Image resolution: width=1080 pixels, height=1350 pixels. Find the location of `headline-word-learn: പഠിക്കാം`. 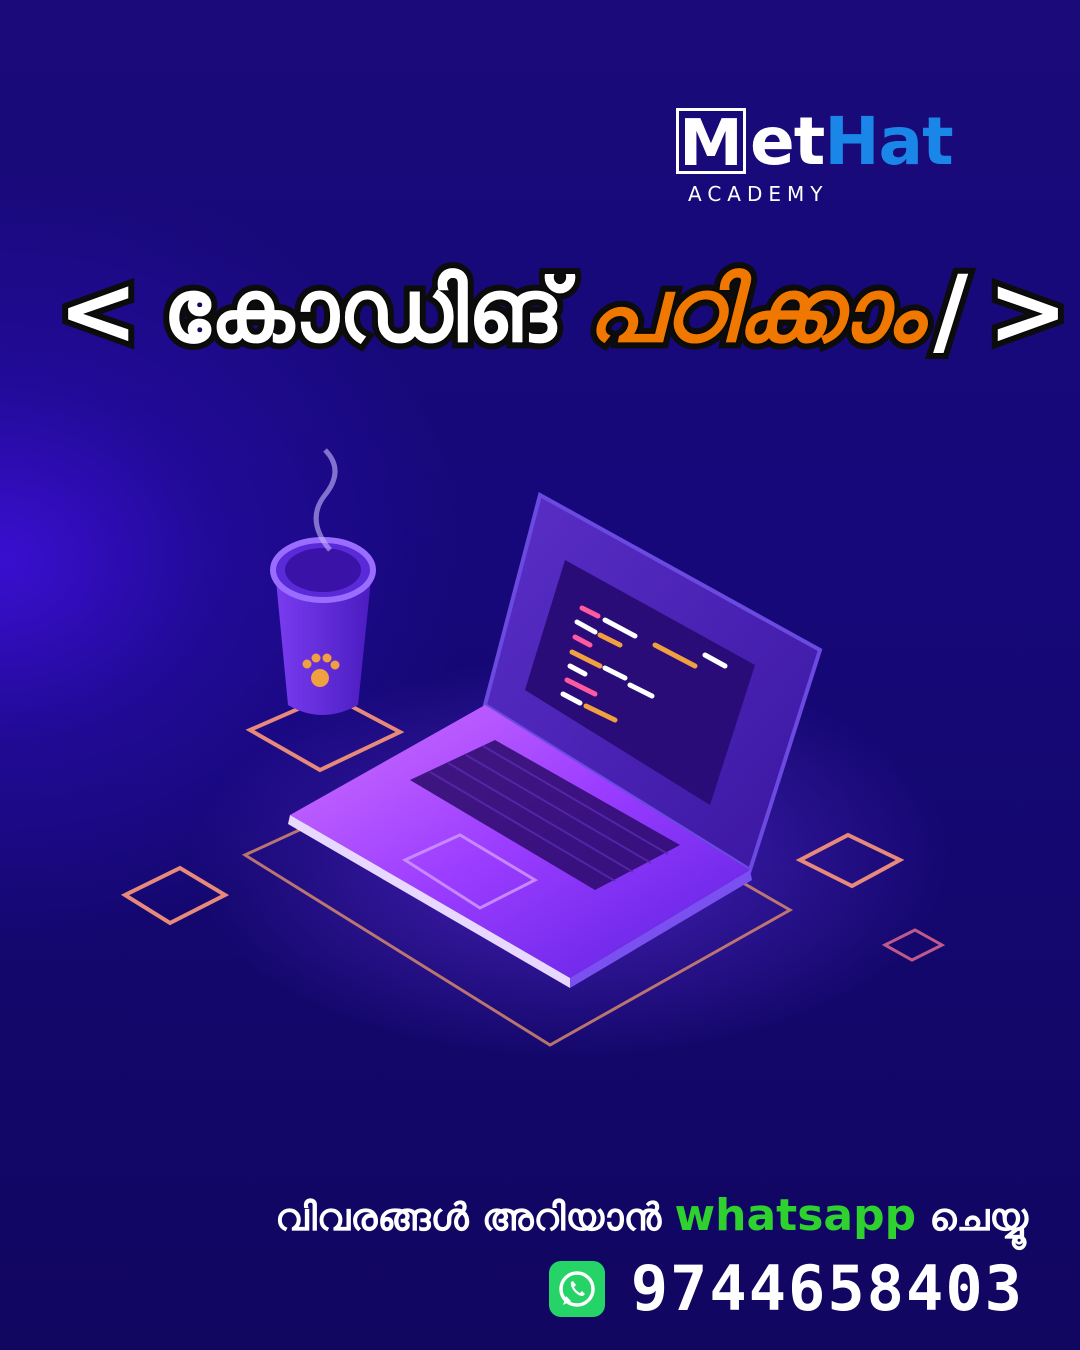

headline-word-learn: പഠിക്കാം is located at coordinates (755, 310).